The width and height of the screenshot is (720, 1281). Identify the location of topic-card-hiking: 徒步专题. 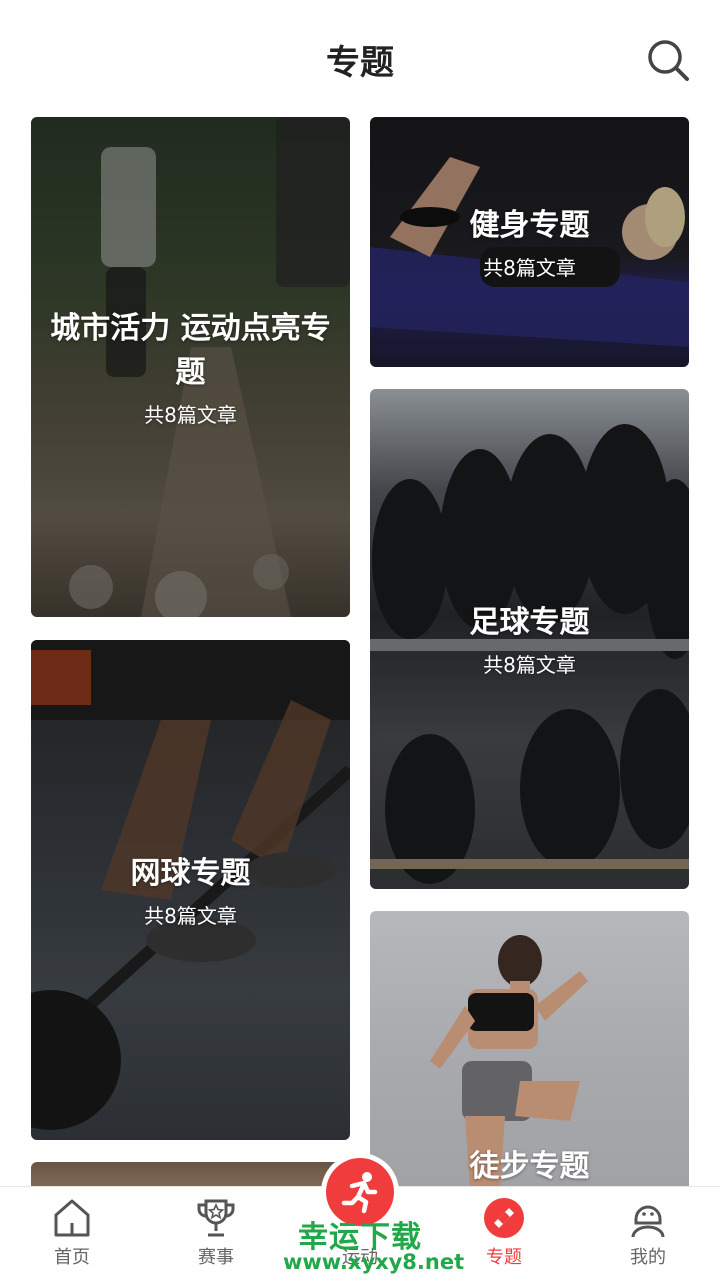
(529, 1051).